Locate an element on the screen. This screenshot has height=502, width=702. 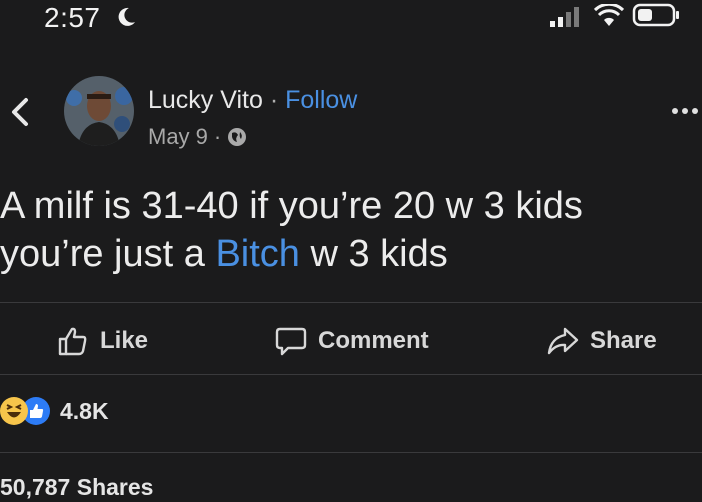
moon-icon is located at coordinates (126, 16).